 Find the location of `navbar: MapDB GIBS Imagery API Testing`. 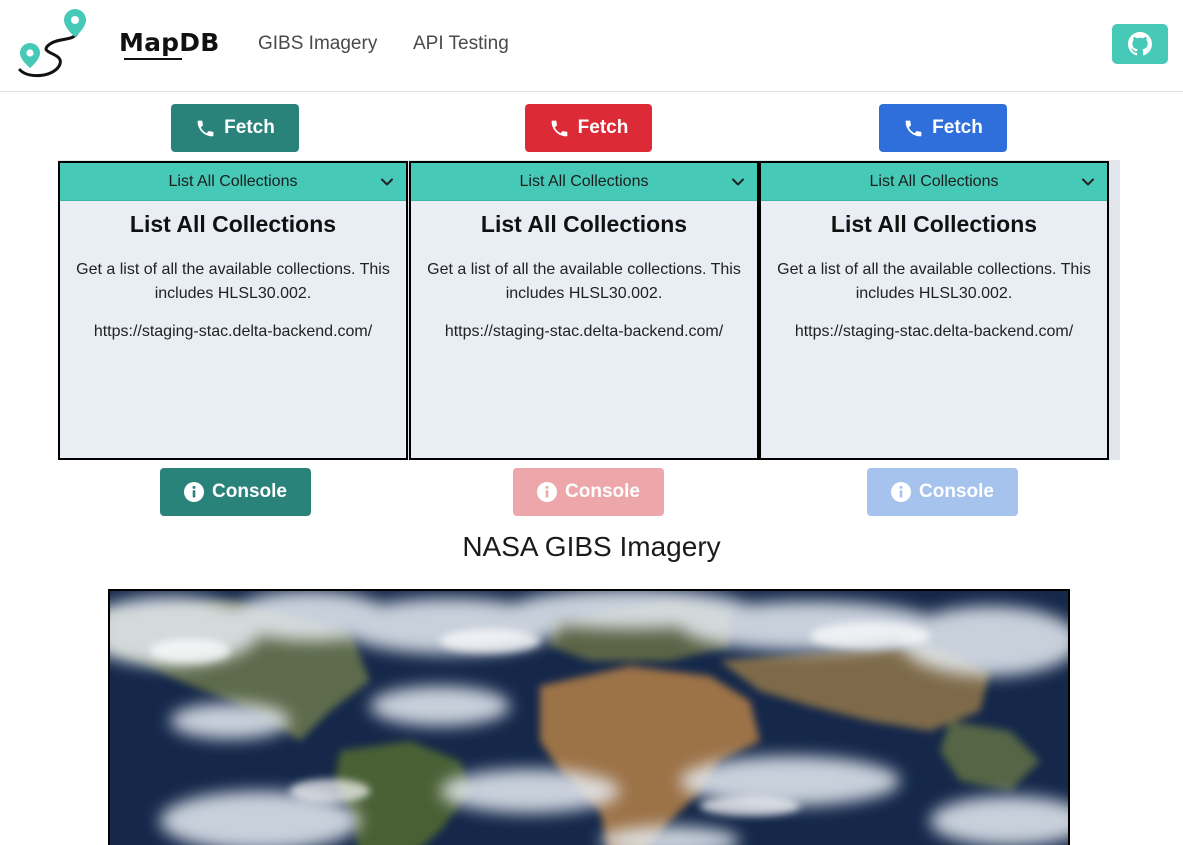

navbar: MapDB GIBS Imagery API Testing is located at coordinates (591, 46).